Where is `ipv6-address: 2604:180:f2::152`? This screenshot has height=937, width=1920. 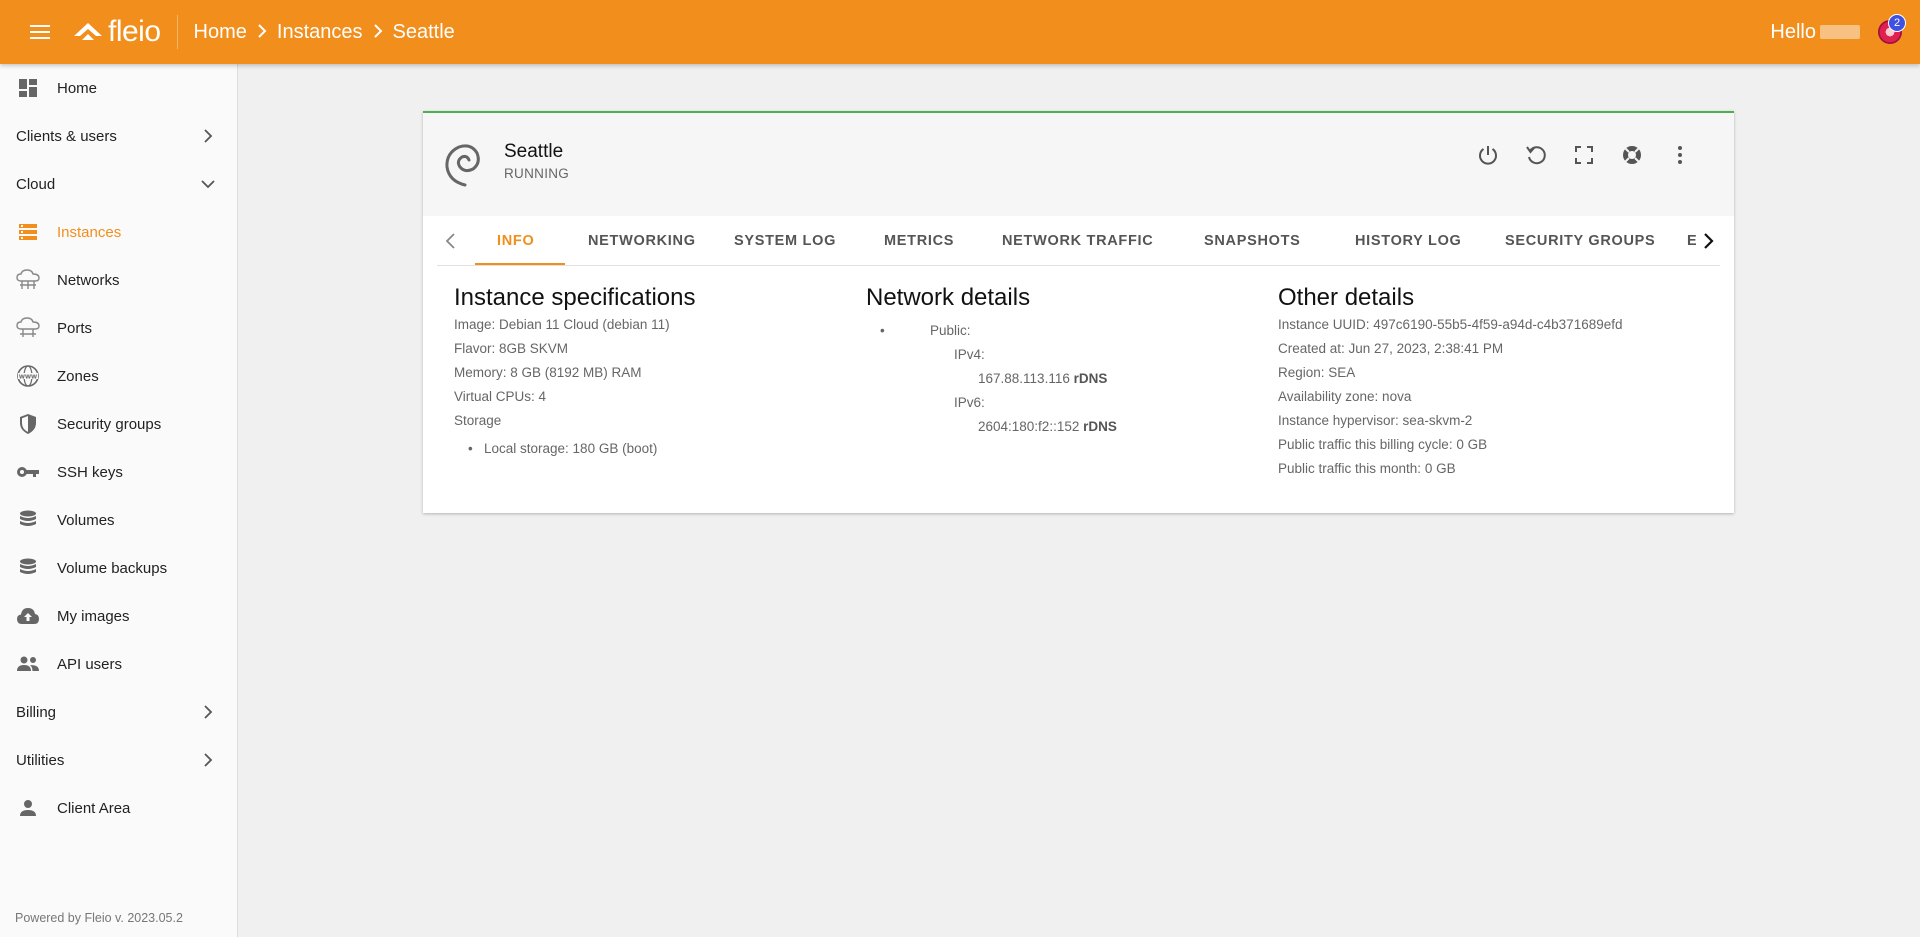 ipv6-address: 2604:180:f2::152 is located at coordinates (1029, 426).